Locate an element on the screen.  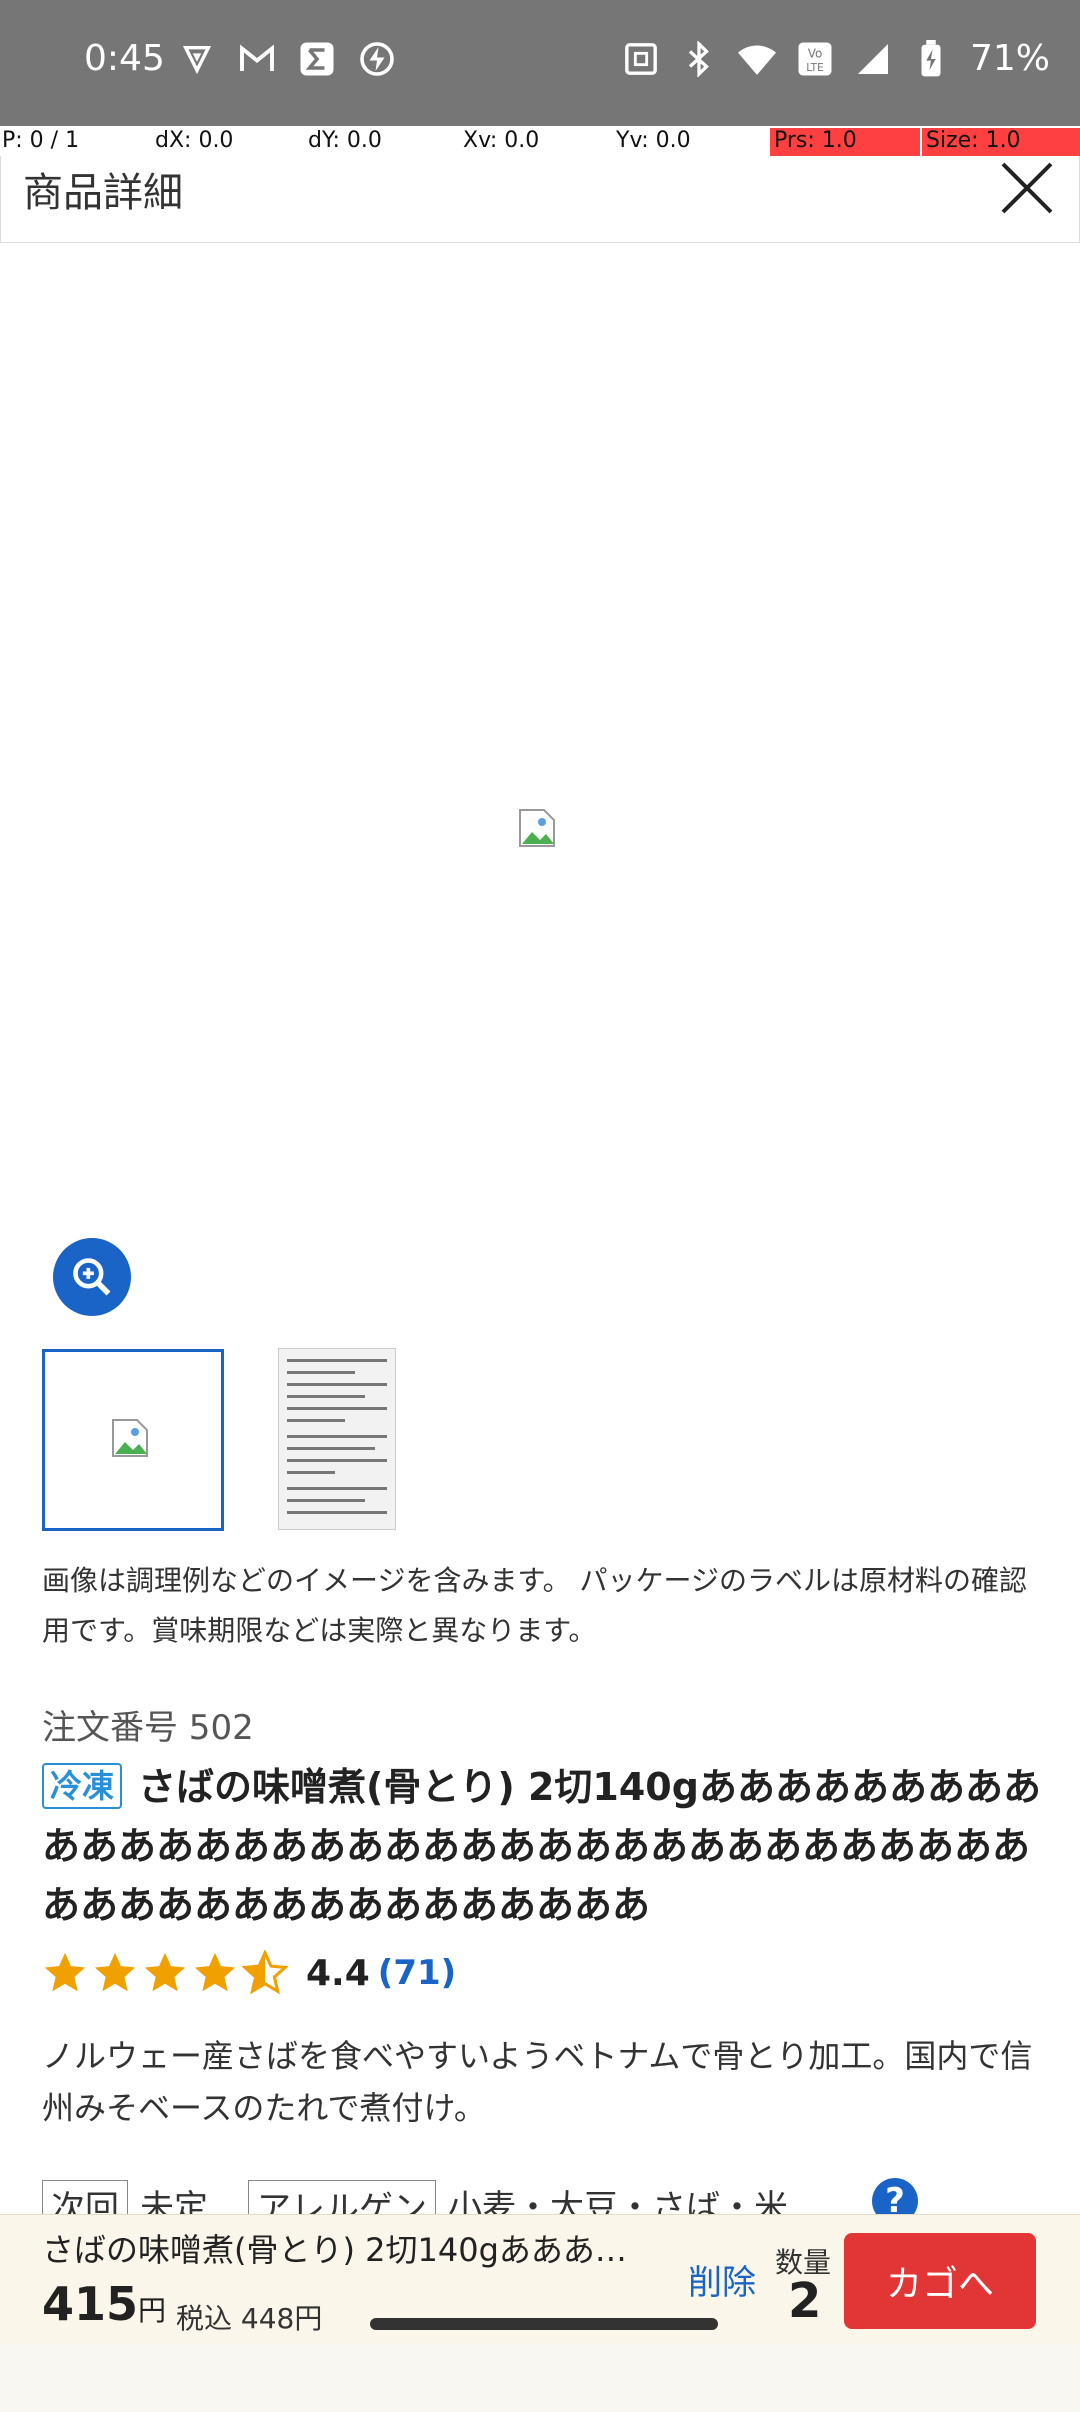
nfc-icon is located at coordinates (641, 59).